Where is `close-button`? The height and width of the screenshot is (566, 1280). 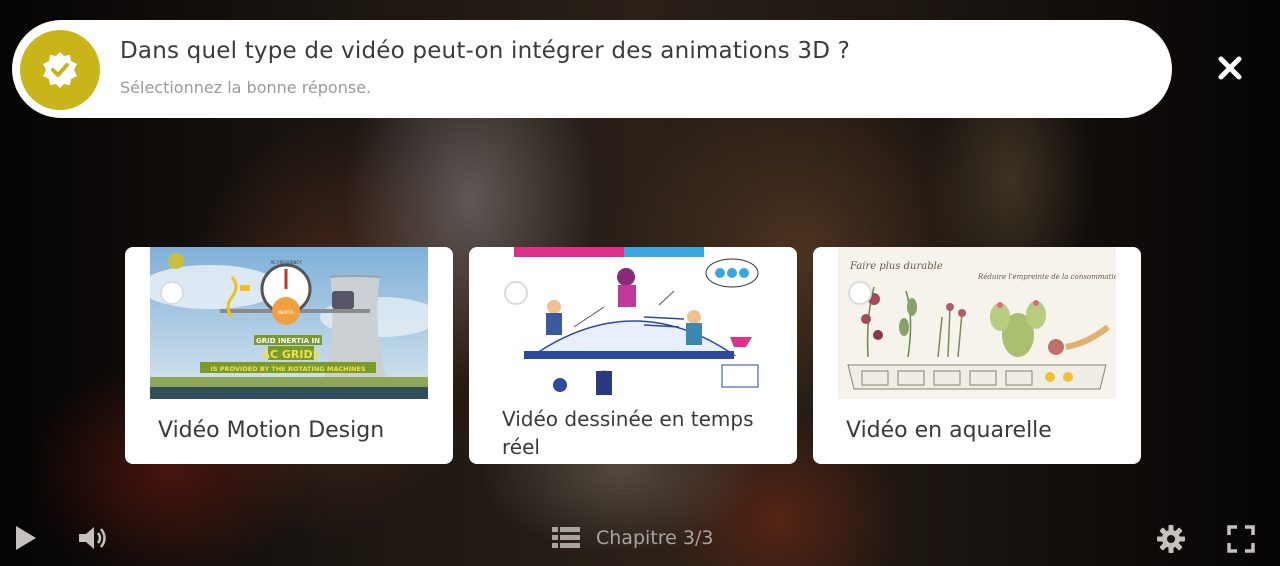
close-button is located at coordinates (1230, 68).